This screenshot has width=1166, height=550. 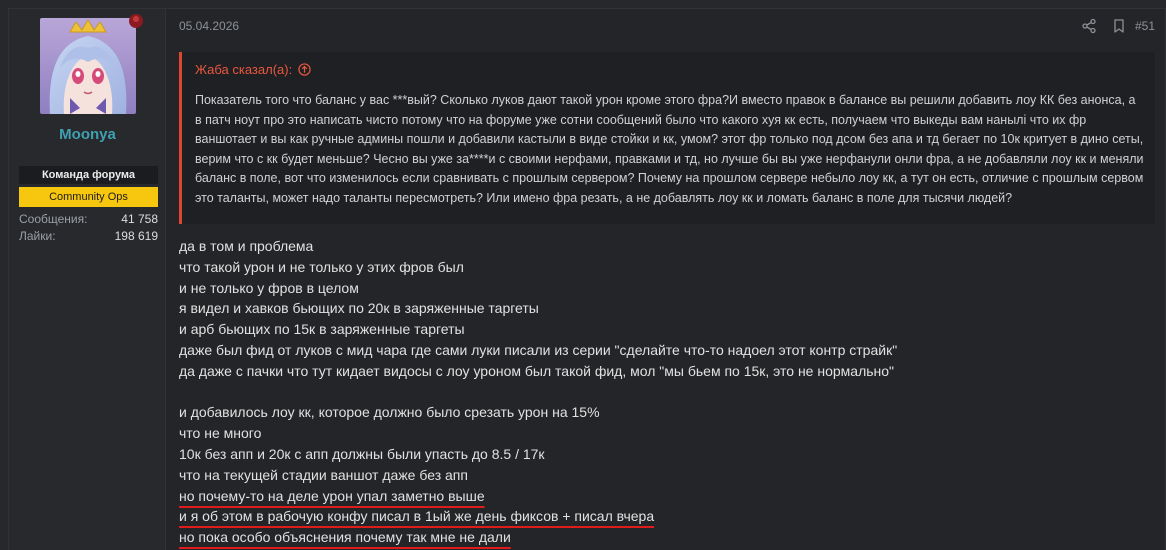 What do you see at coordinates (139, 219) in the screenshot?
I see `stat-value: 41 758` at bounding box center [139, 219].